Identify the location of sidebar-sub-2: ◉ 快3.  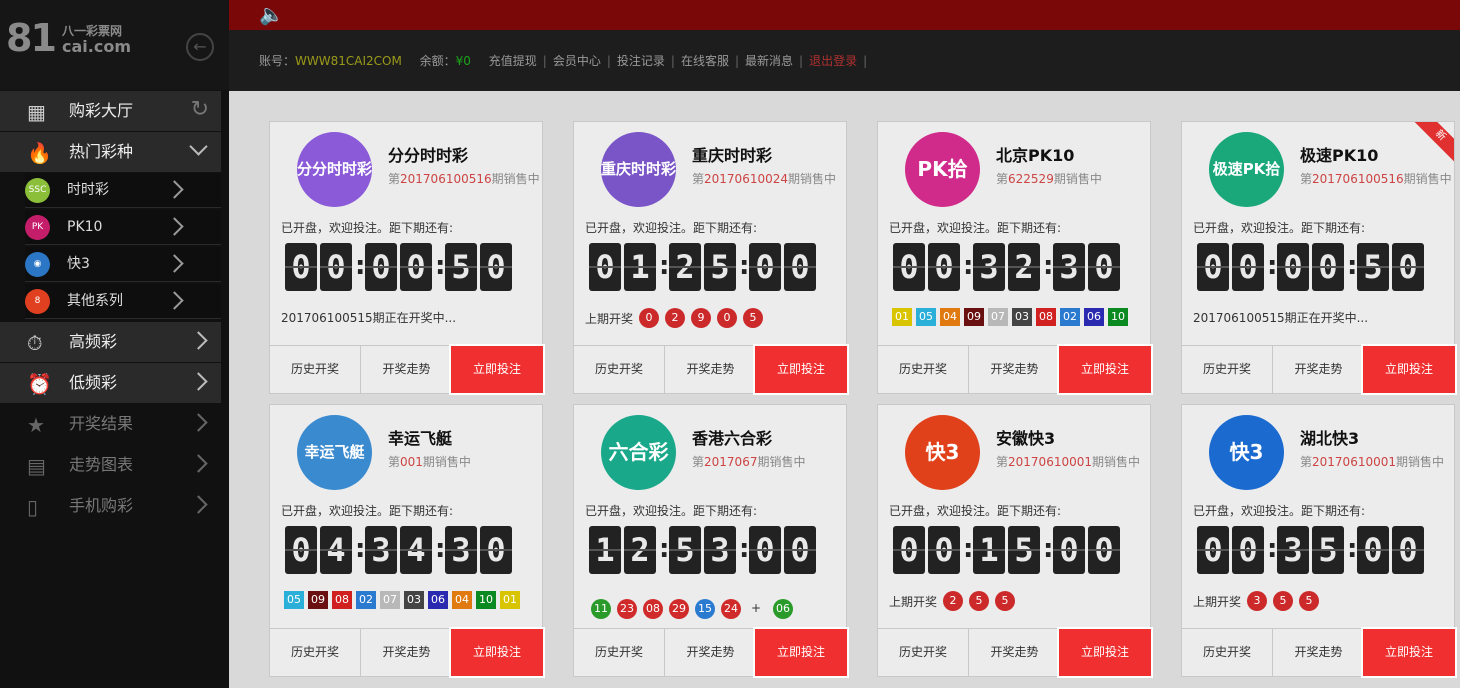
(123, 264).